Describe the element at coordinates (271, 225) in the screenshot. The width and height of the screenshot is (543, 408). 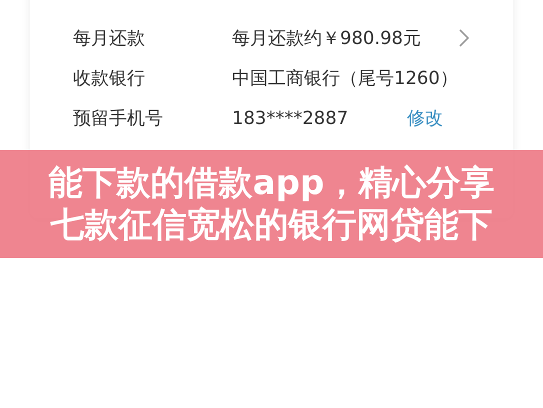
I see `banner-title: 七款征信宽松的银行网贷能下` at that location.